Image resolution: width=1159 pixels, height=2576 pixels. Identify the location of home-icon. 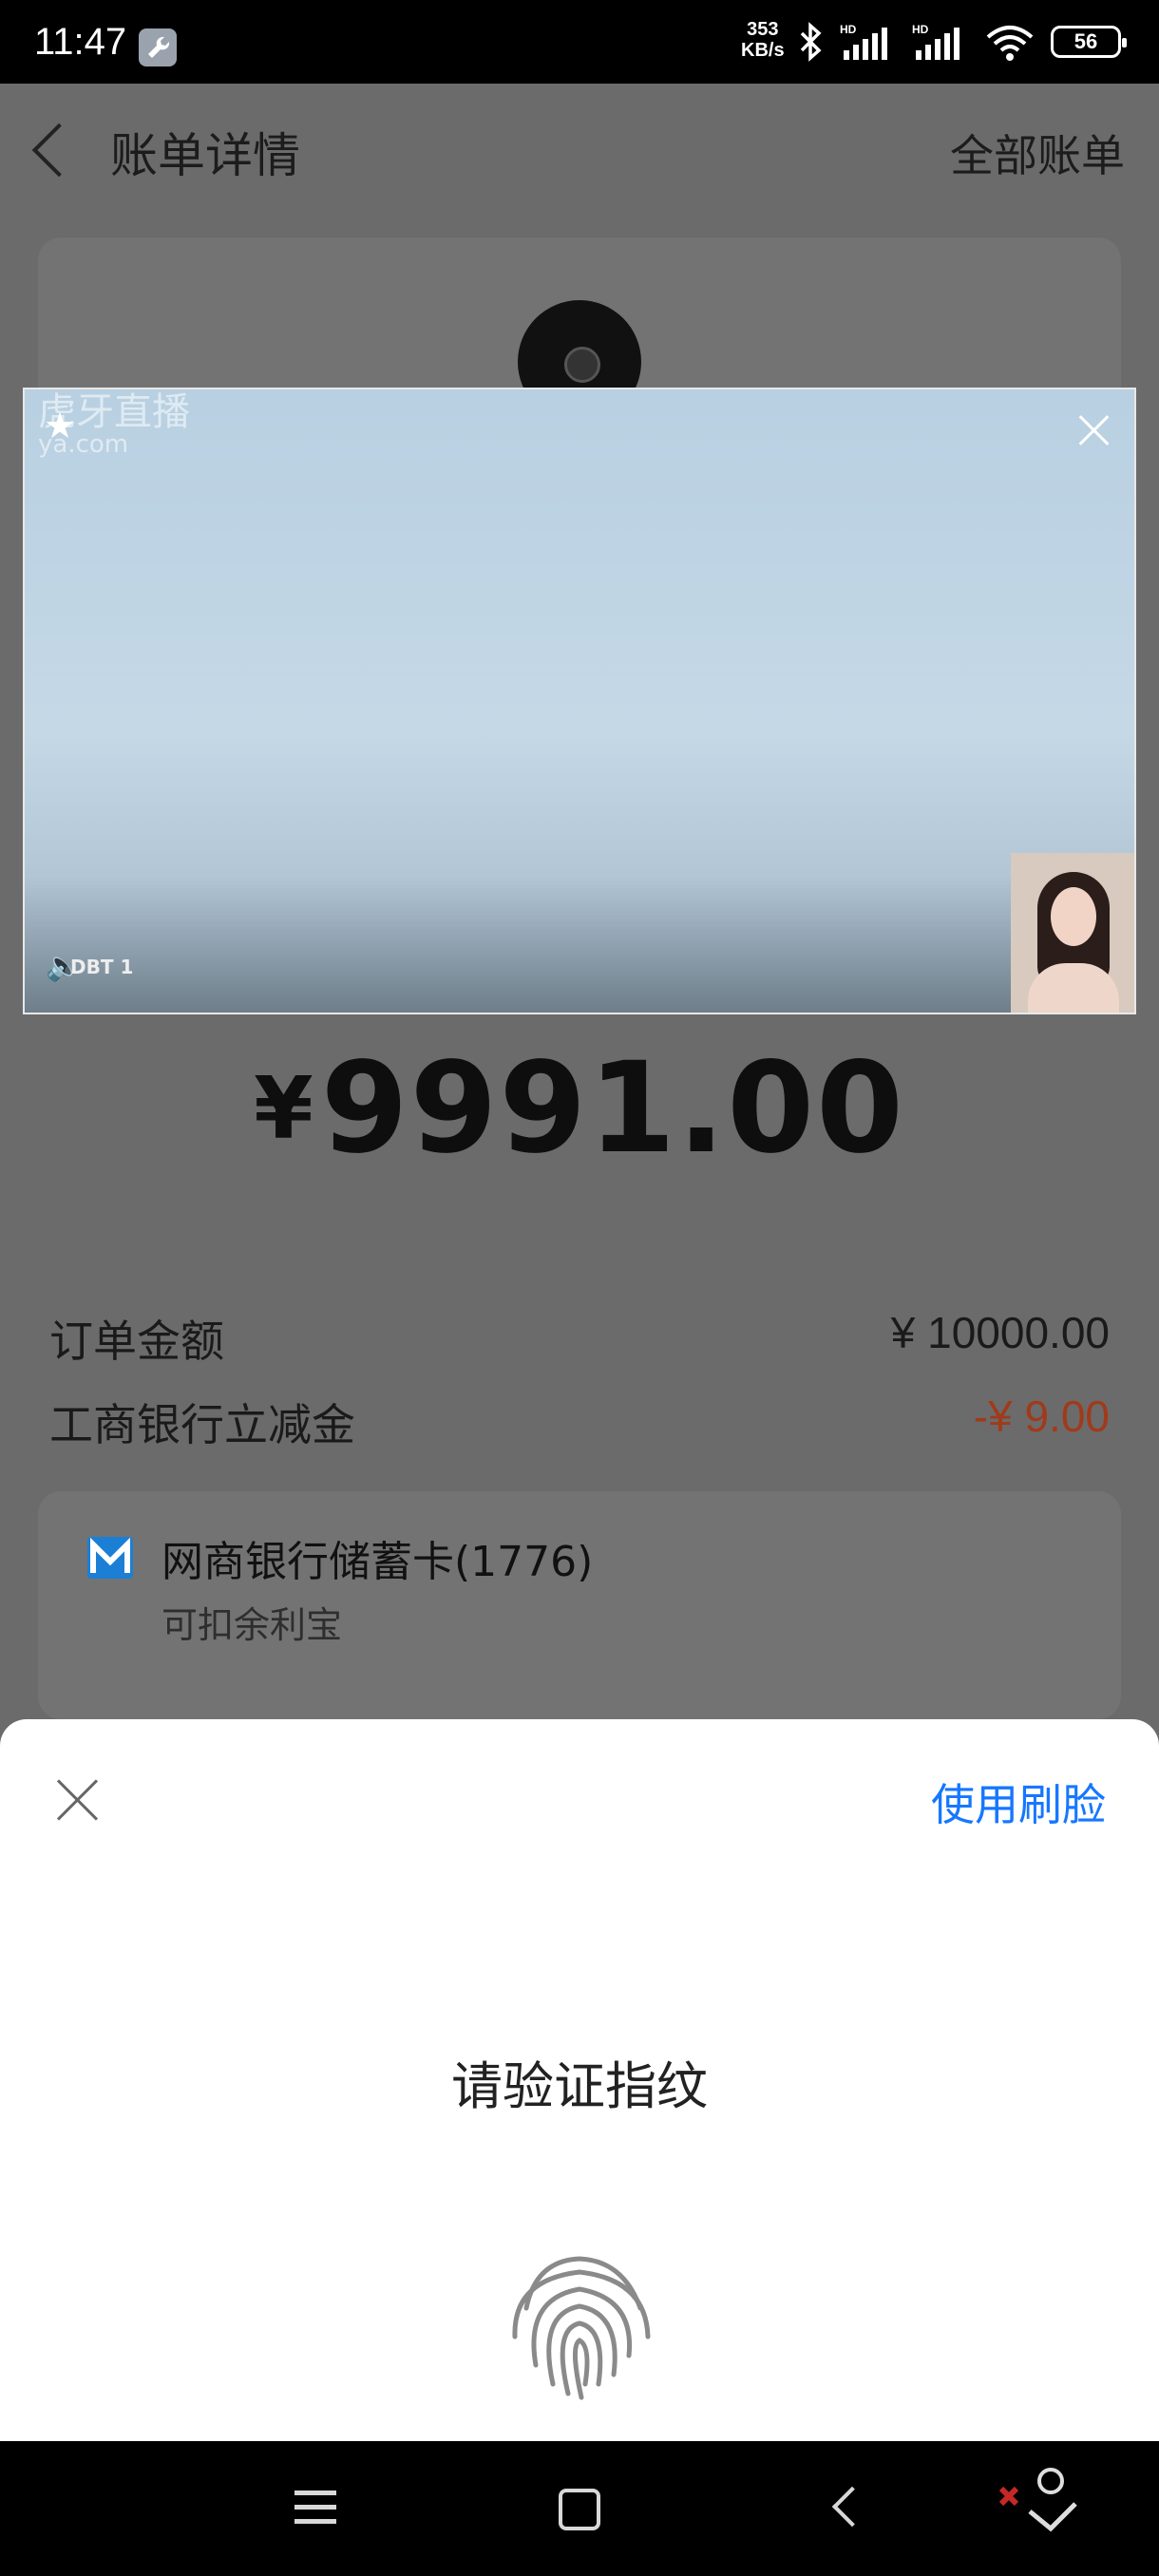
(577, 2507).